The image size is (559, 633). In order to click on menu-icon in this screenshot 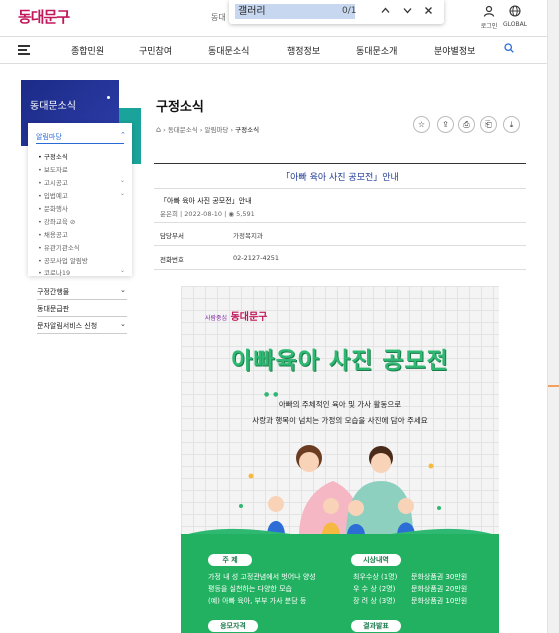, I will do `click(24, 50)`.